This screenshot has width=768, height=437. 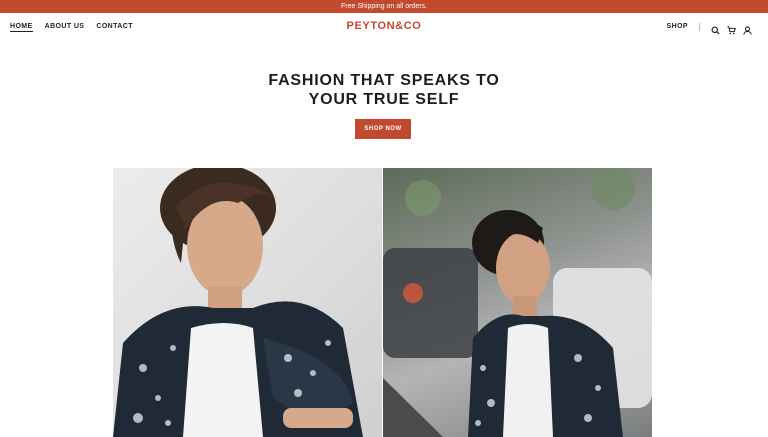 I want to click on hero-title-line2: YOUR TRUE SELF, so click(x=384, y=99).